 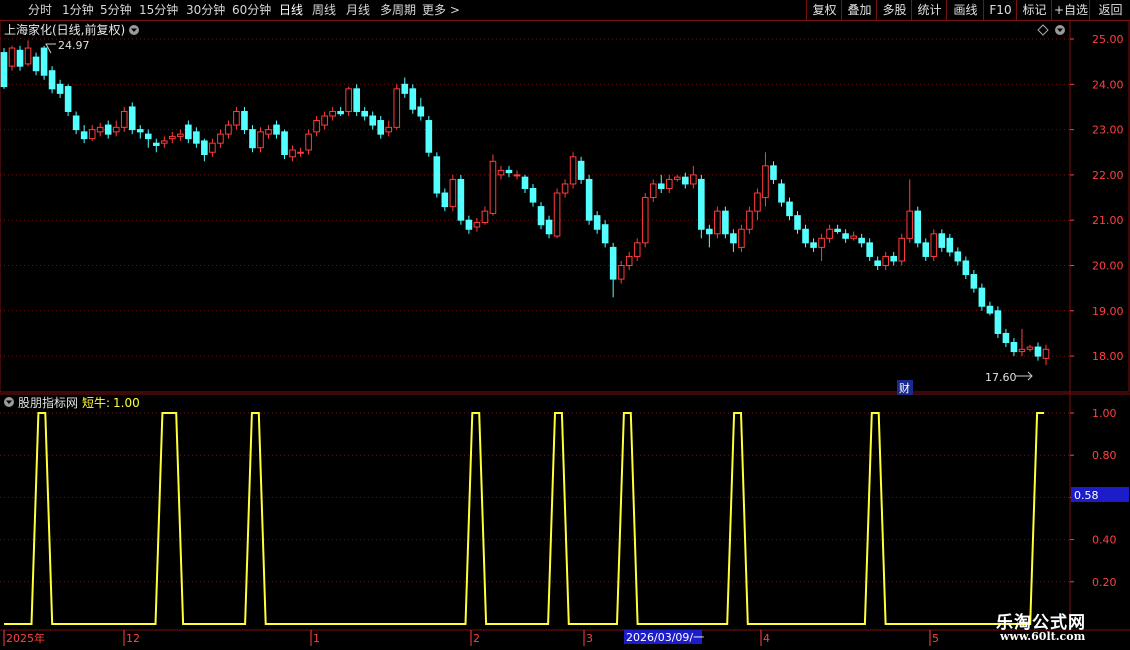 What do you see at coordinates (291, 10) in the screenshot?
I see `period-tab-6: 日线` at bounding box center [291, 10].